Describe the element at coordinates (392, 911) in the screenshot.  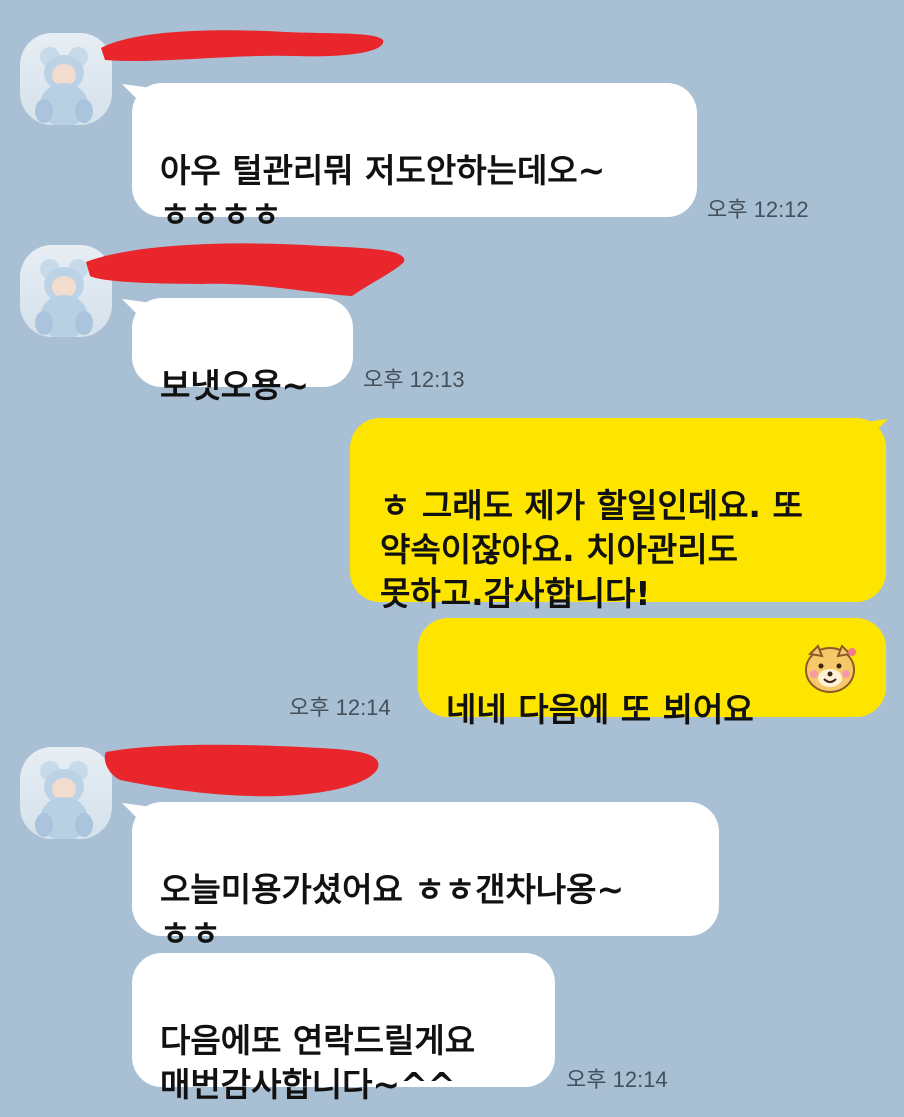
I see `message-text: 오늘미용가셨어요 ㅎㅎ갠차나옹~ ㅎㅎ` at that location.